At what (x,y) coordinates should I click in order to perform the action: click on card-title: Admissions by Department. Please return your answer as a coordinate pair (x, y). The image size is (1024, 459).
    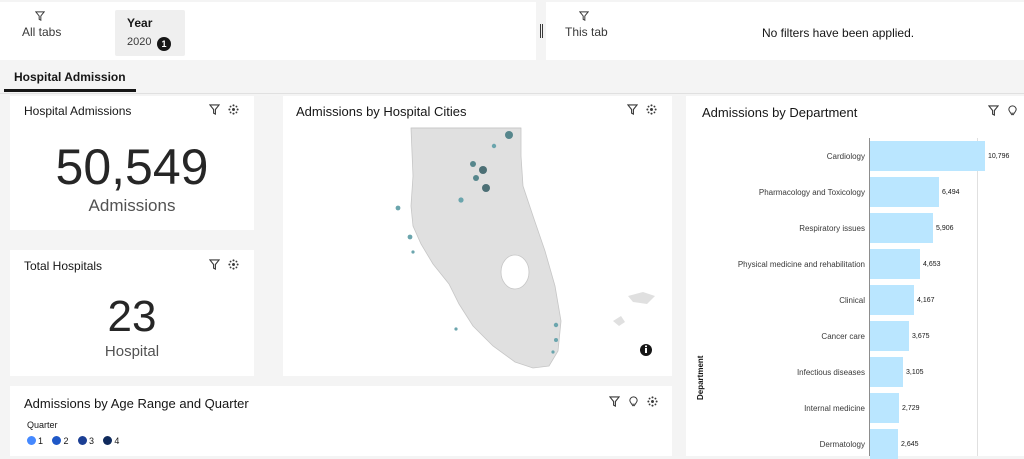
    Looking at the image, I should click on (780, 112).